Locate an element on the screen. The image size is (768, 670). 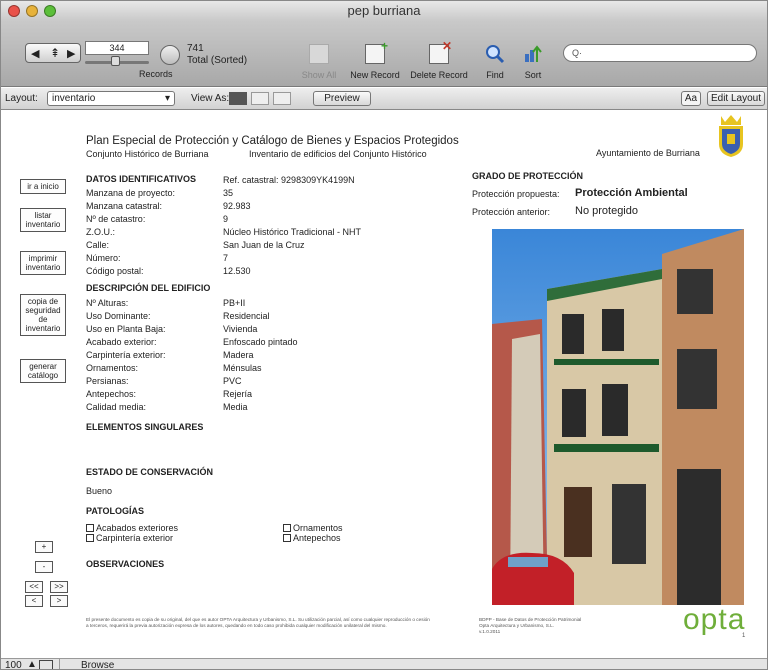
first-record-button: << is located at coordinates (34, 587).